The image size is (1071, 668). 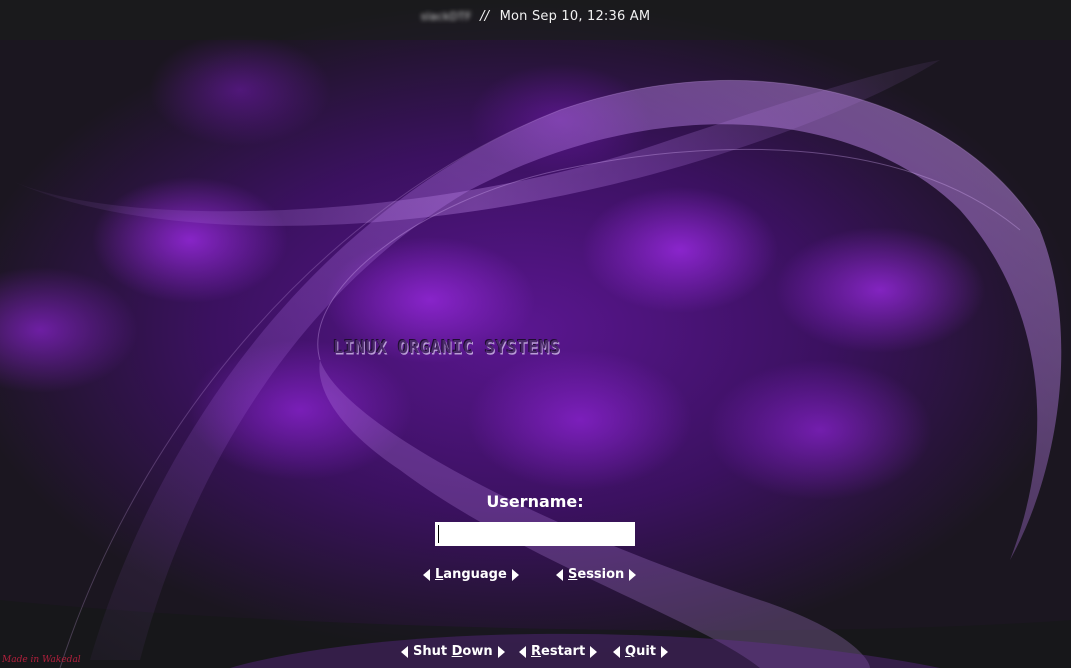 I want to click on top-status-bar: slackDTF // Mon Sep 10, 12:36 AM, so click(x=535, y=16).